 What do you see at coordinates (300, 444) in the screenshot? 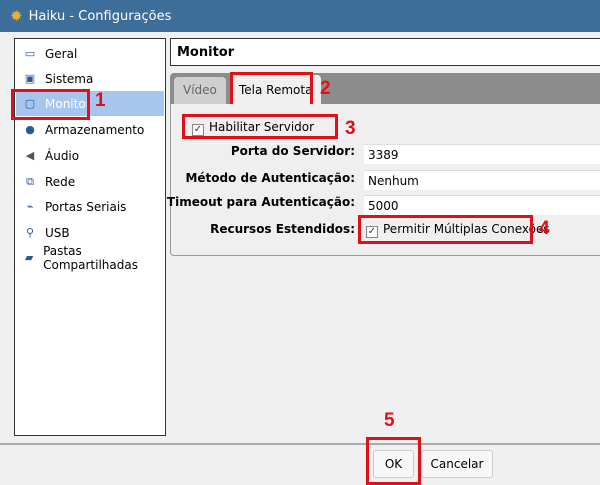
I see `divider` at bounding box center [300, 444].